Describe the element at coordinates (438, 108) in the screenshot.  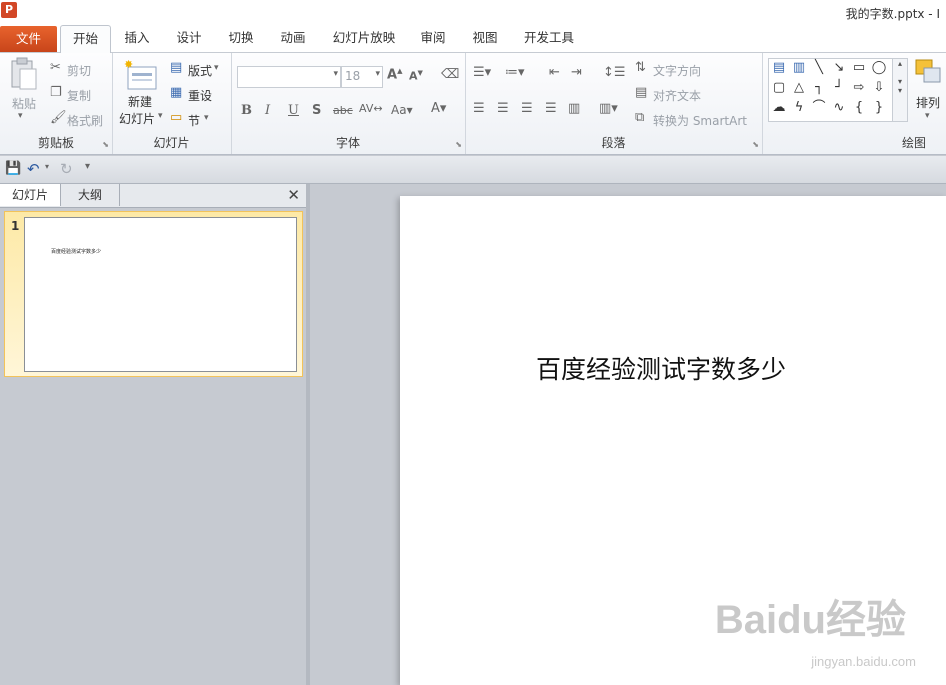
I see `font-color-icon: A▾` at that location.